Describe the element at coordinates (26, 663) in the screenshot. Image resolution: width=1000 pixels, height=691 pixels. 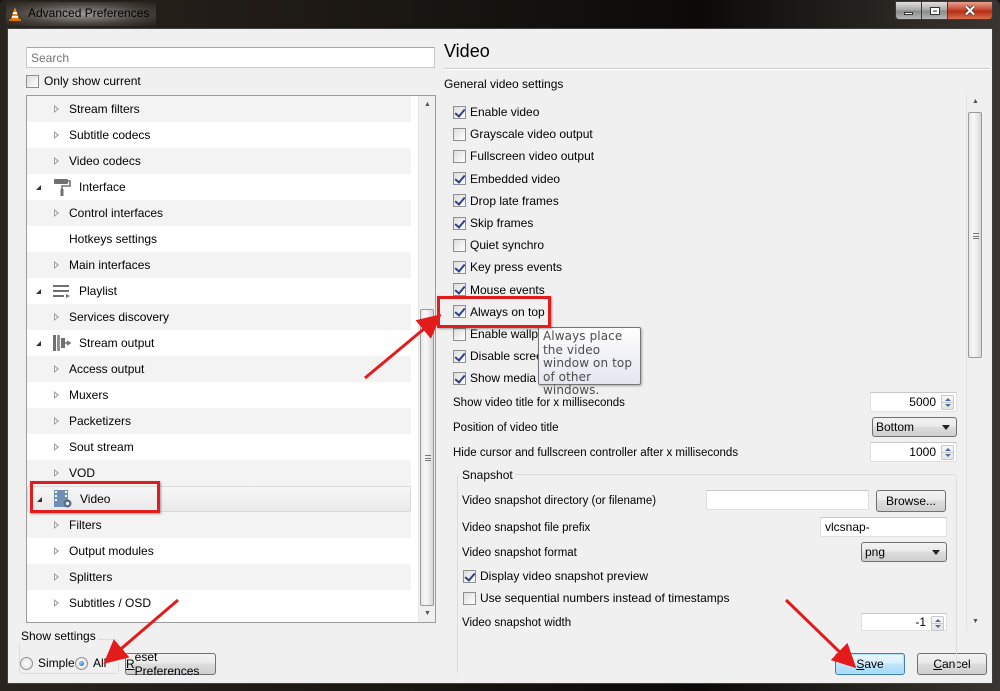
I see `radio-simple-button` at that location.